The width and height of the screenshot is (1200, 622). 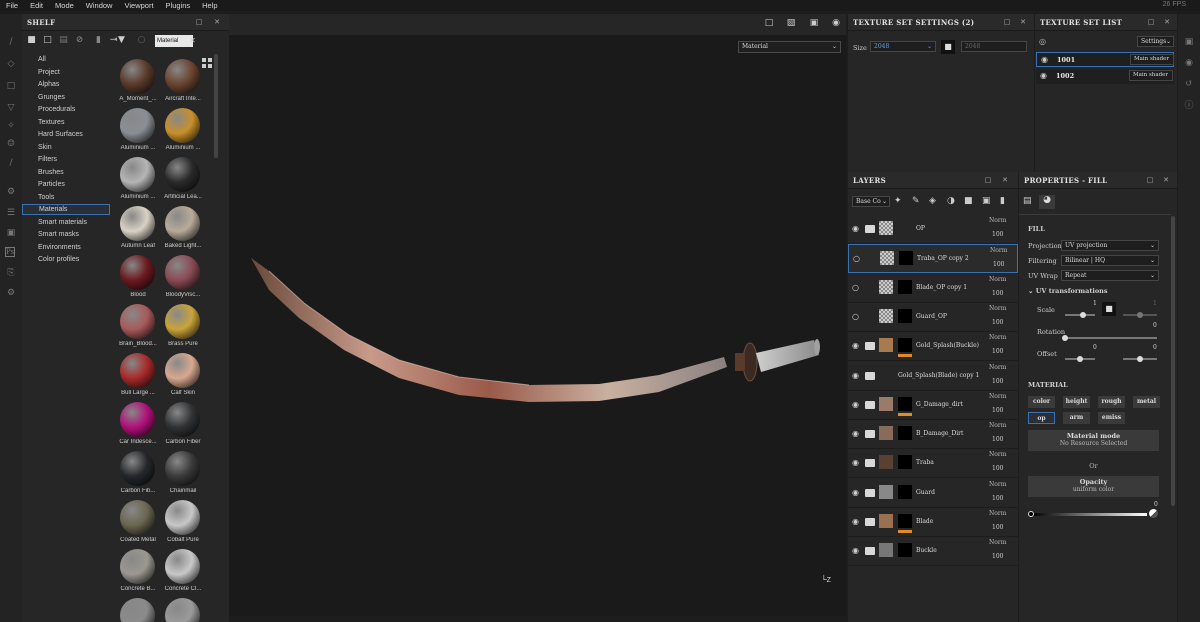 What do you see at coordinates (66, 134) in the screenshot?
I see `category-hard-surfaces: Hard Surfaces` at bounding box center [66, 134].